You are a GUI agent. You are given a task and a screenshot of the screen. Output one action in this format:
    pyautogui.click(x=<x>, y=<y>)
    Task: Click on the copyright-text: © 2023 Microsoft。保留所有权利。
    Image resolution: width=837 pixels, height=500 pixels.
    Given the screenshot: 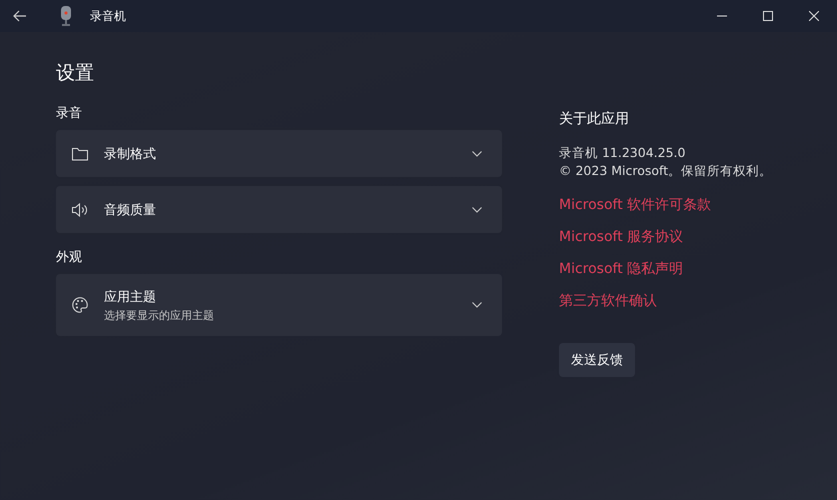 What is the action you would take?
    pyautogui.click(x=665, y=171)
    